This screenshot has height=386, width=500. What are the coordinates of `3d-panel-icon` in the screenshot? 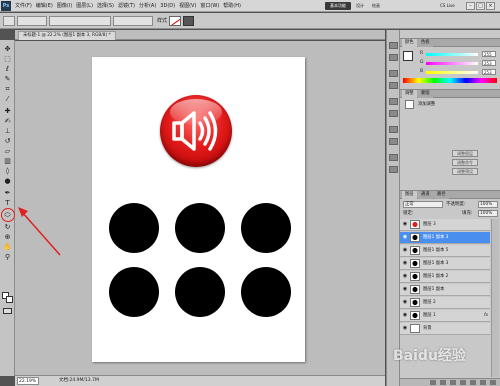 It's located at (393, 157).